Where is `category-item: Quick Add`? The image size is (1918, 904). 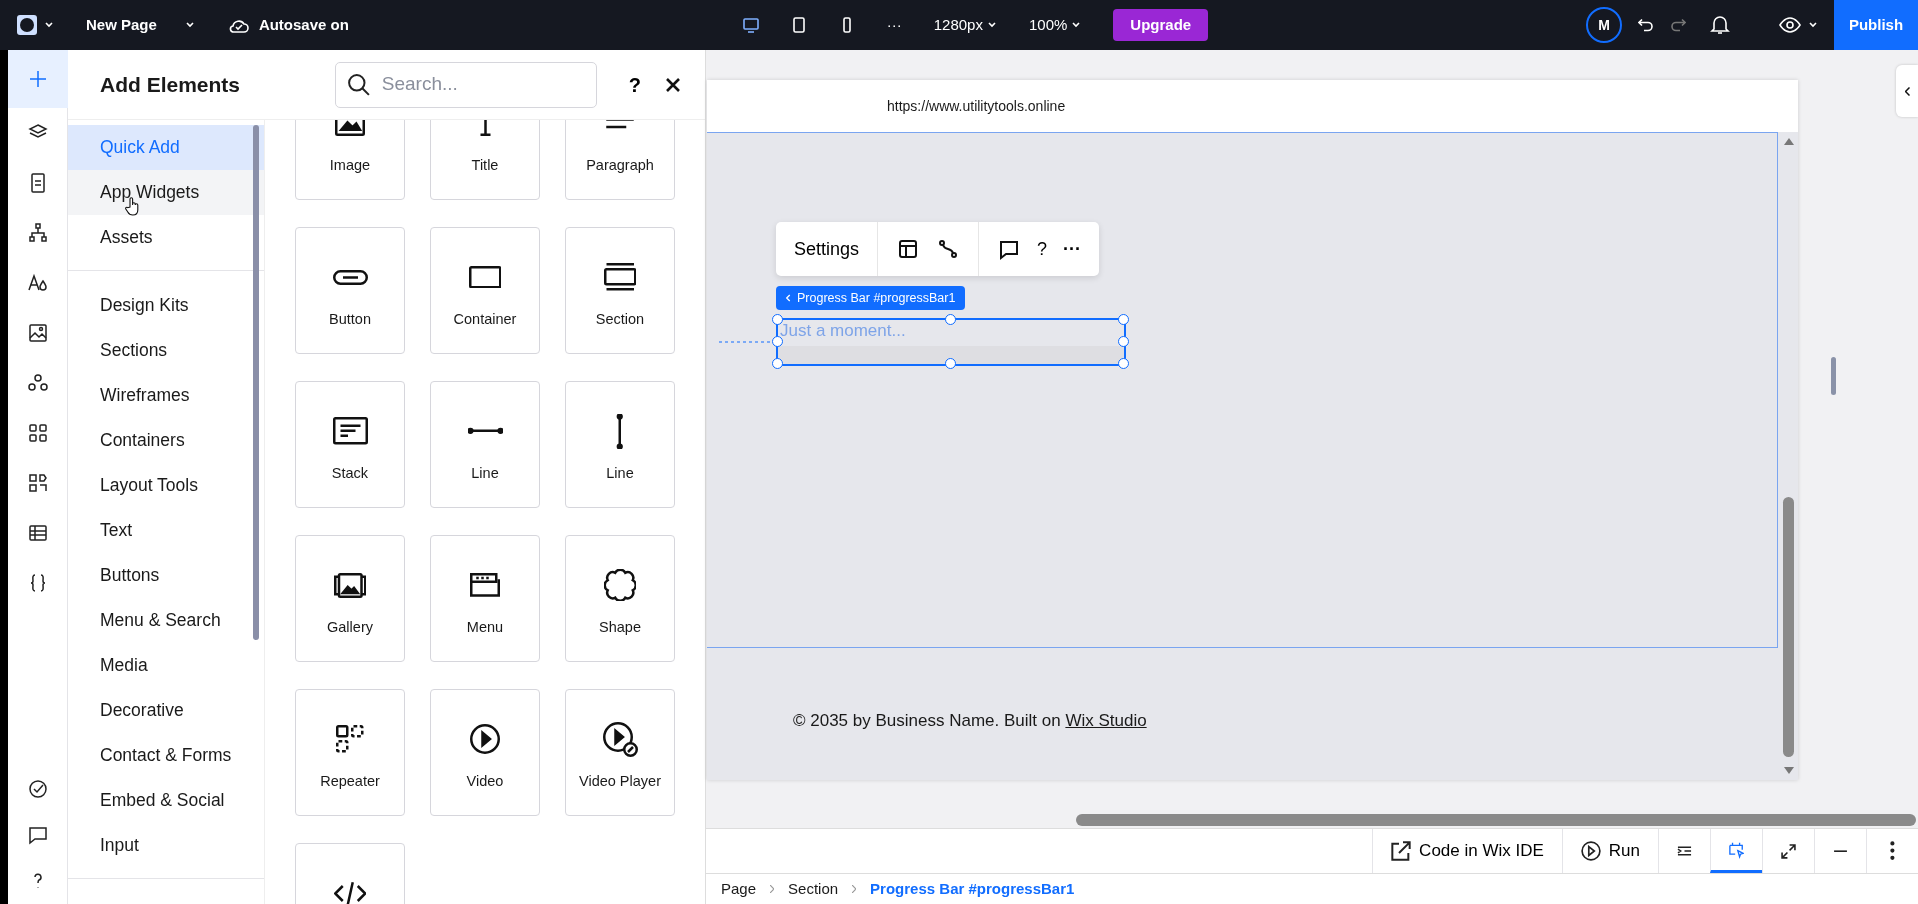 category-item: Quick Add is located at coordinates (166, 147).